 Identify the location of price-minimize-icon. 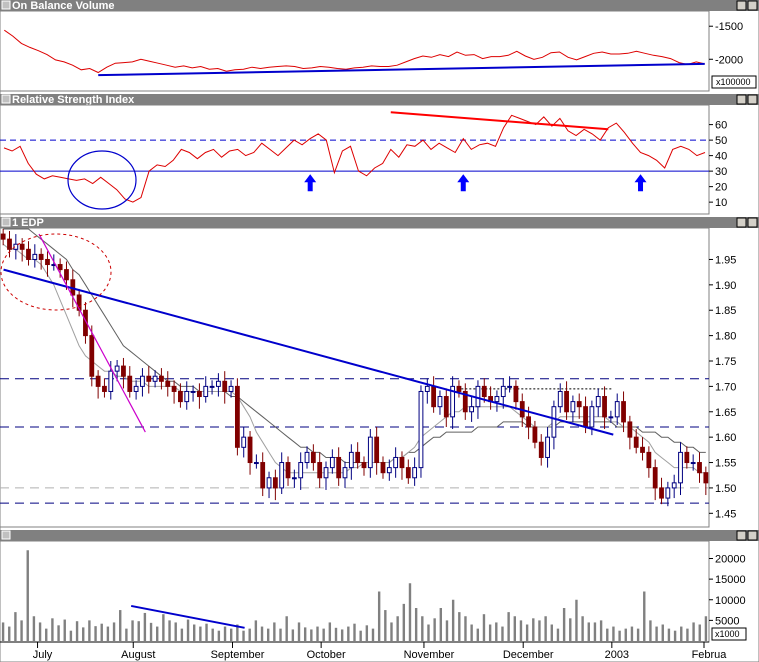
(741, 222).